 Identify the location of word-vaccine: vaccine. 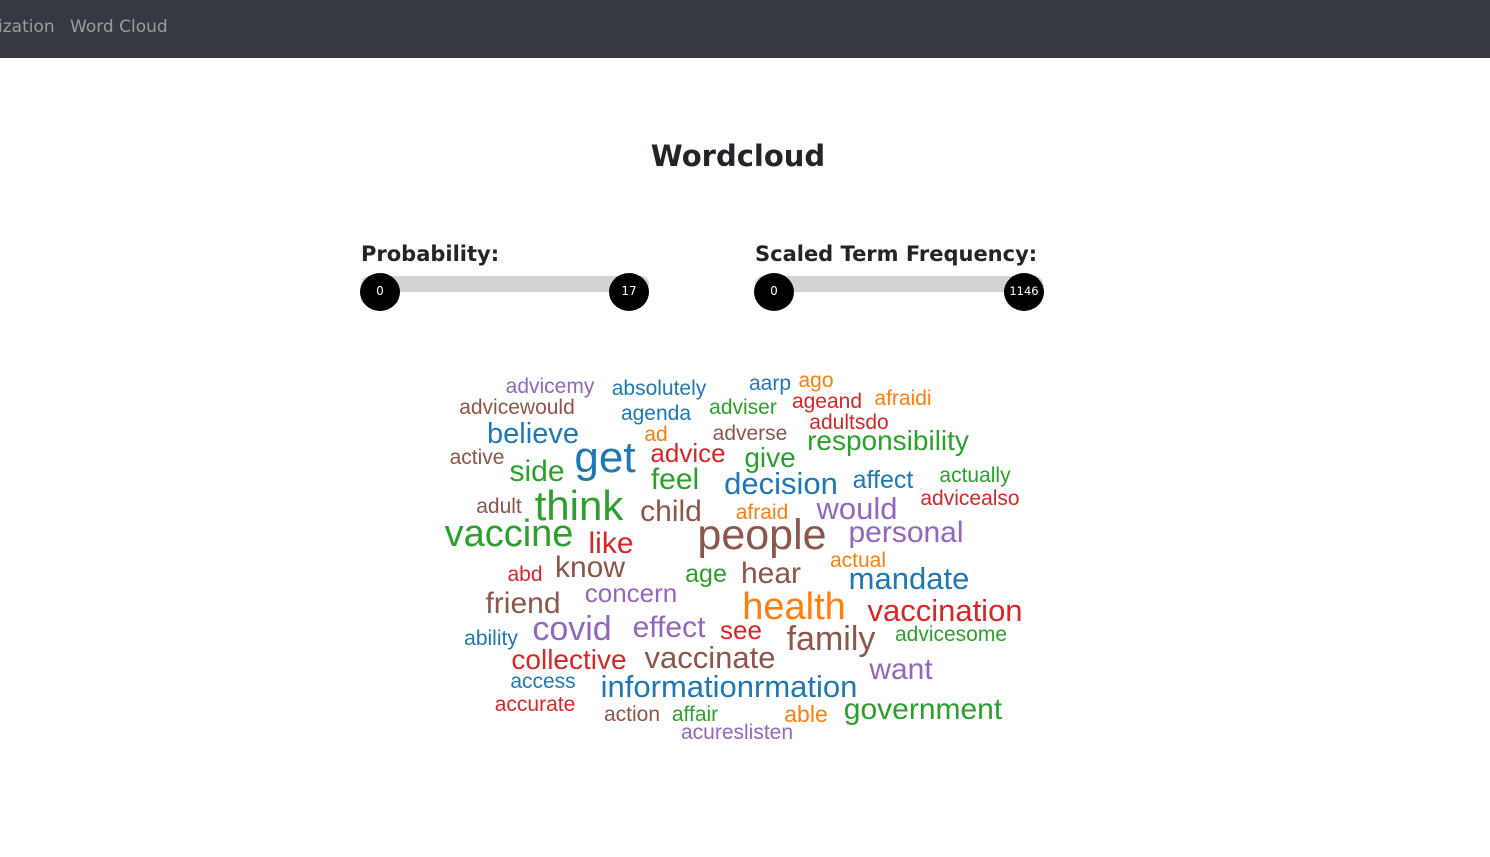
(509, 534).